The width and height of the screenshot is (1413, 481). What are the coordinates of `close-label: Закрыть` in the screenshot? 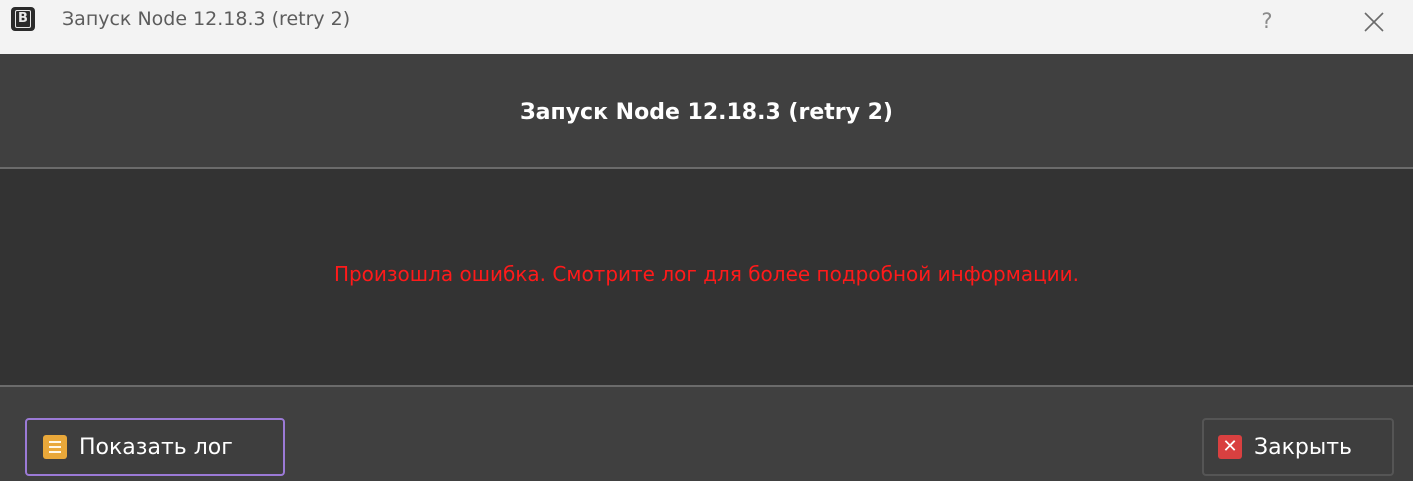 It's located at (1303, 447).